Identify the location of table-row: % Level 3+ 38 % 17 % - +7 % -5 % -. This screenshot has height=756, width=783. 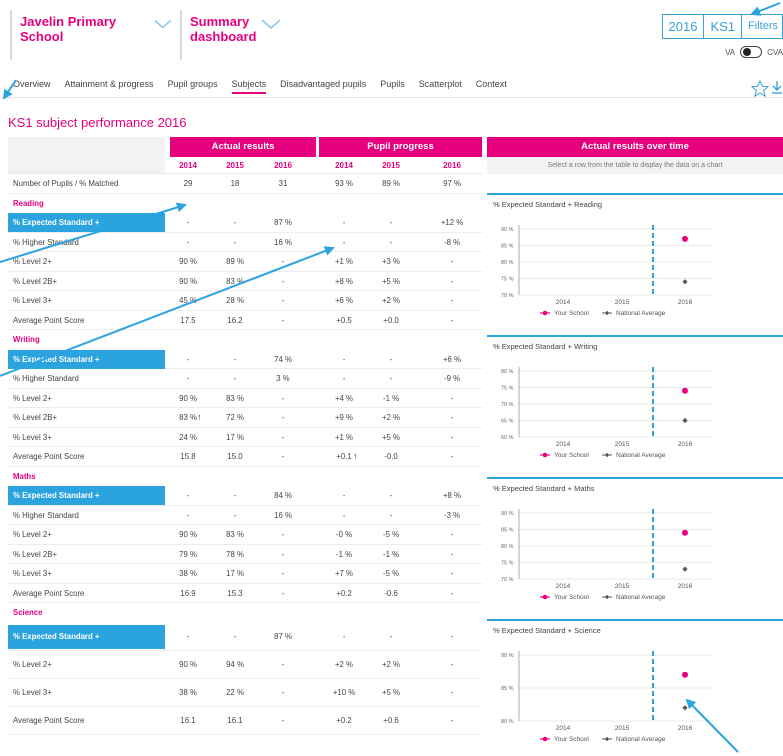
(245, 574).